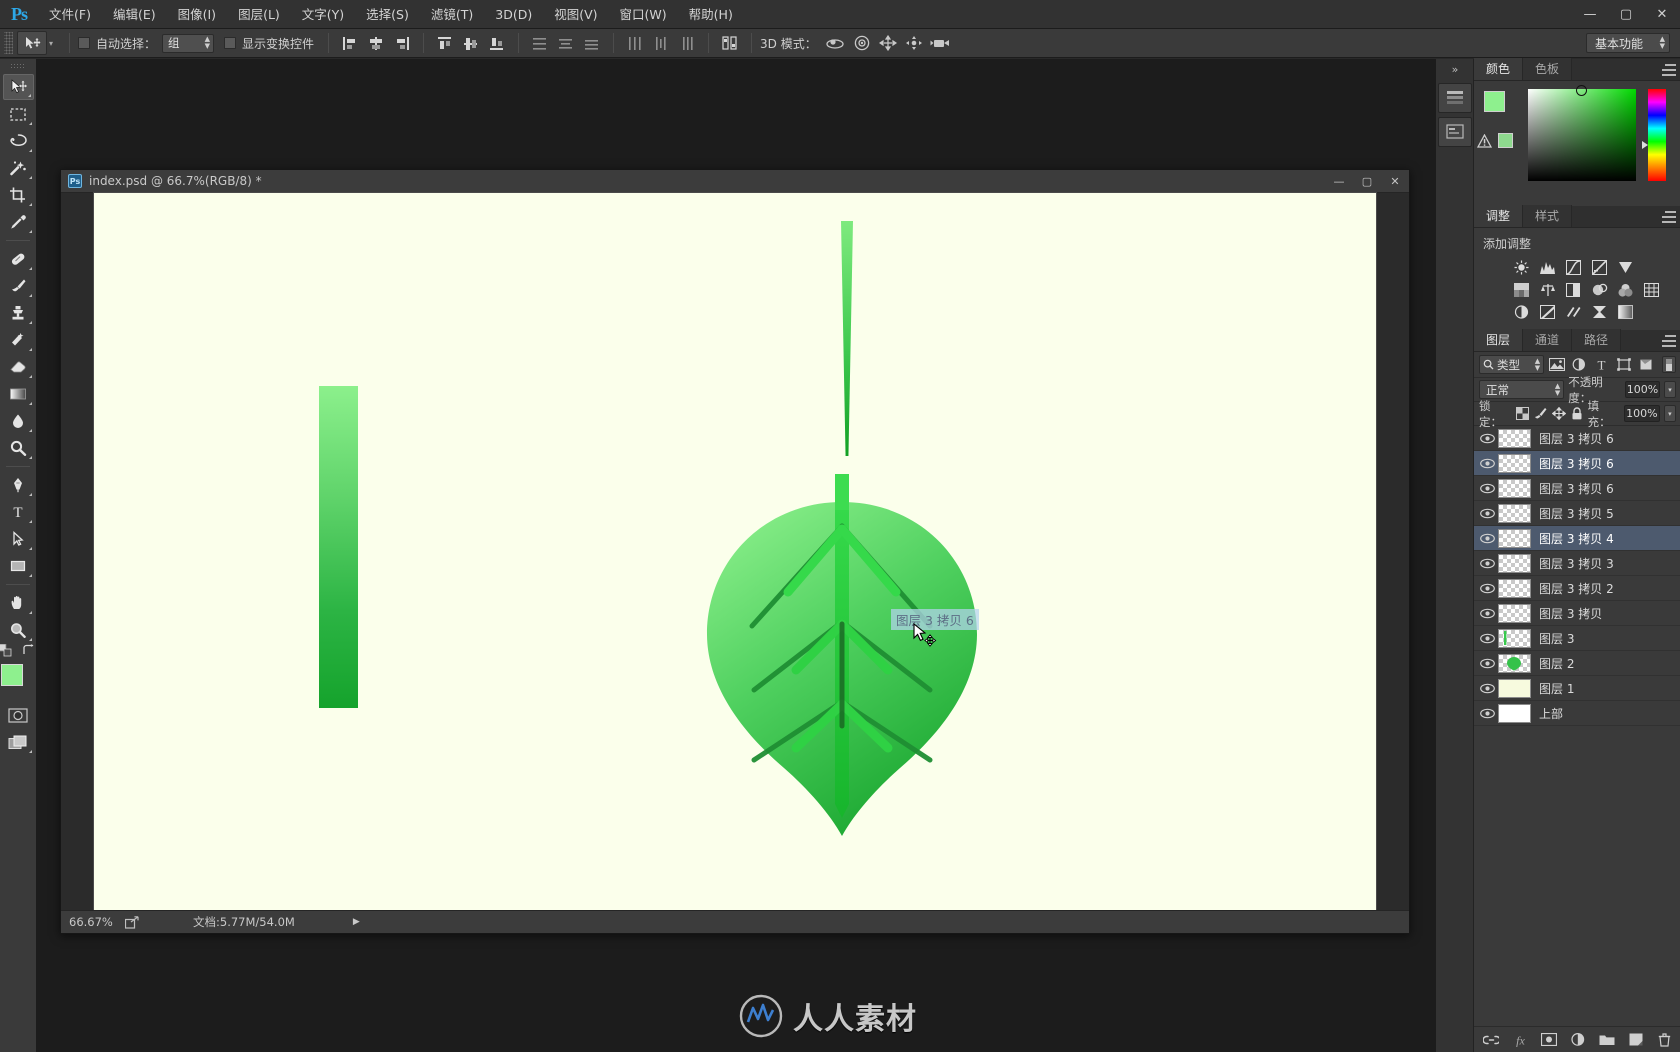  Describe the element at coordinates (8, 43) in the screenshot. I see `options-bar-grip` at that location.